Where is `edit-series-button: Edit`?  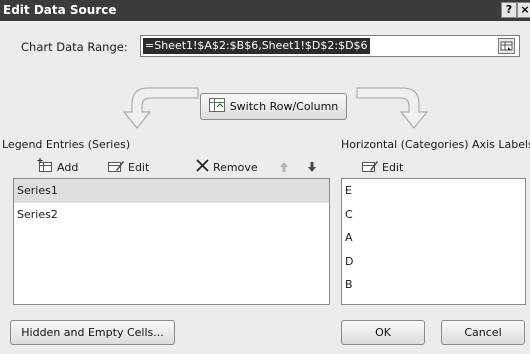
edit-series-button: Edit is located at coordinates (128, 167).